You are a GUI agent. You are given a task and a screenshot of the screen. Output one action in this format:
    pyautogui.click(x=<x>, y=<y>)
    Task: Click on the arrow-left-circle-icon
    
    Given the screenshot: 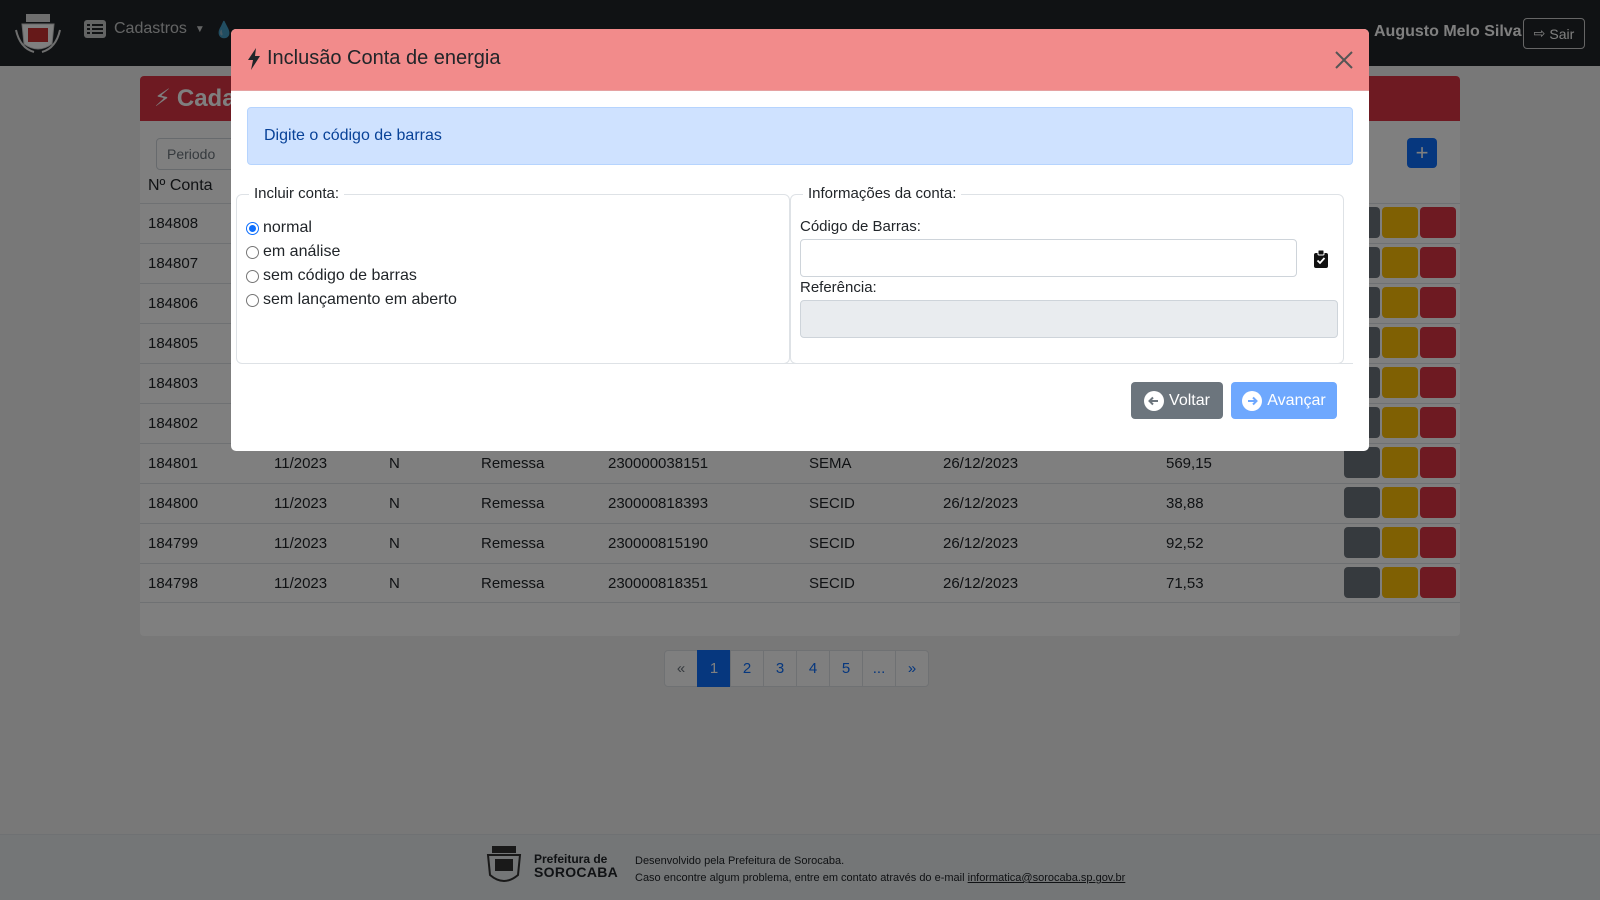 What is the action you would take?
    pyautogui.click(x=1154, y=400)
    